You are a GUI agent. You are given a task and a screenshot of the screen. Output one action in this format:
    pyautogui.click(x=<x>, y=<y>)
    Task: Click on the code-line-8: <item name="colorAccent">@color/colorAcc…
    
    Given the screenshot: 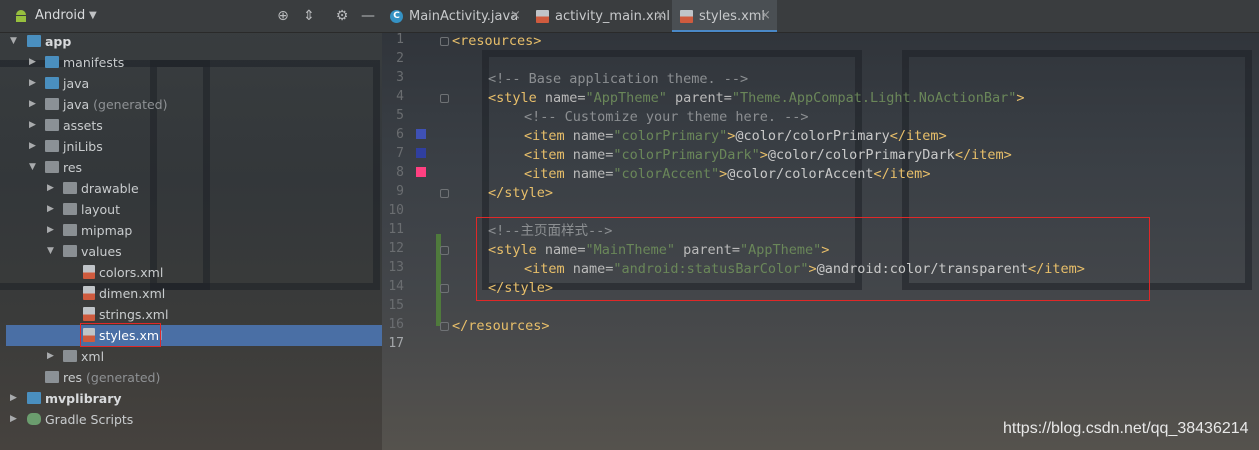 What is the action you would take?
    pyautogui.click(x=727, y=174)
    